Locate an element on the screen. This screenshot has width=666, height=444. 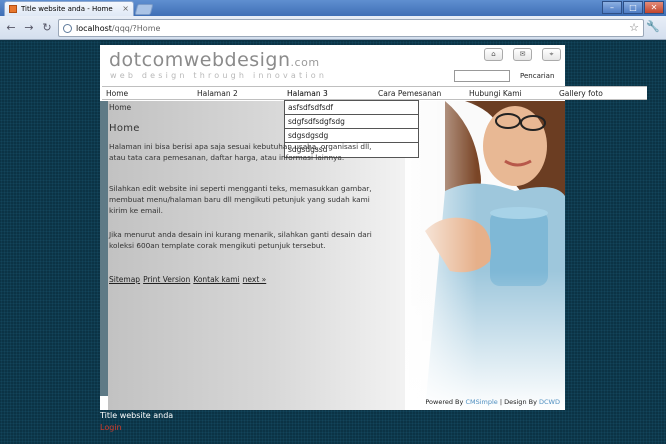
browser-titlebar: Title website anda - Home × – □ ✕ is located at coordinates (333, 8).